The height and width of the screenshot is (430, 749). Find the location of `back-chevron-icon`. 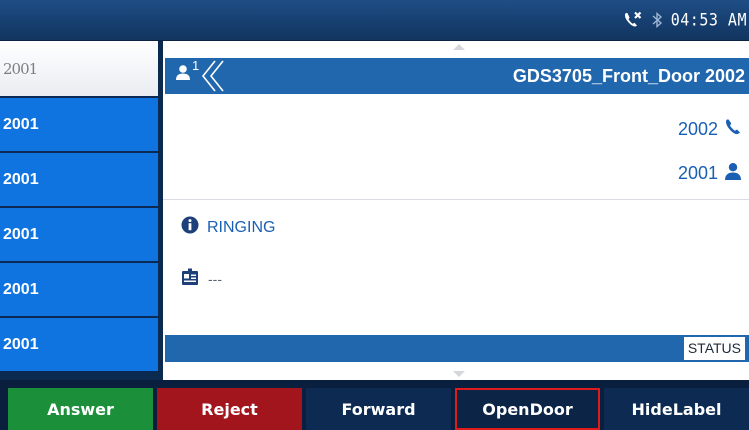

back-chevron-icon is located at coordinates (214, 78).